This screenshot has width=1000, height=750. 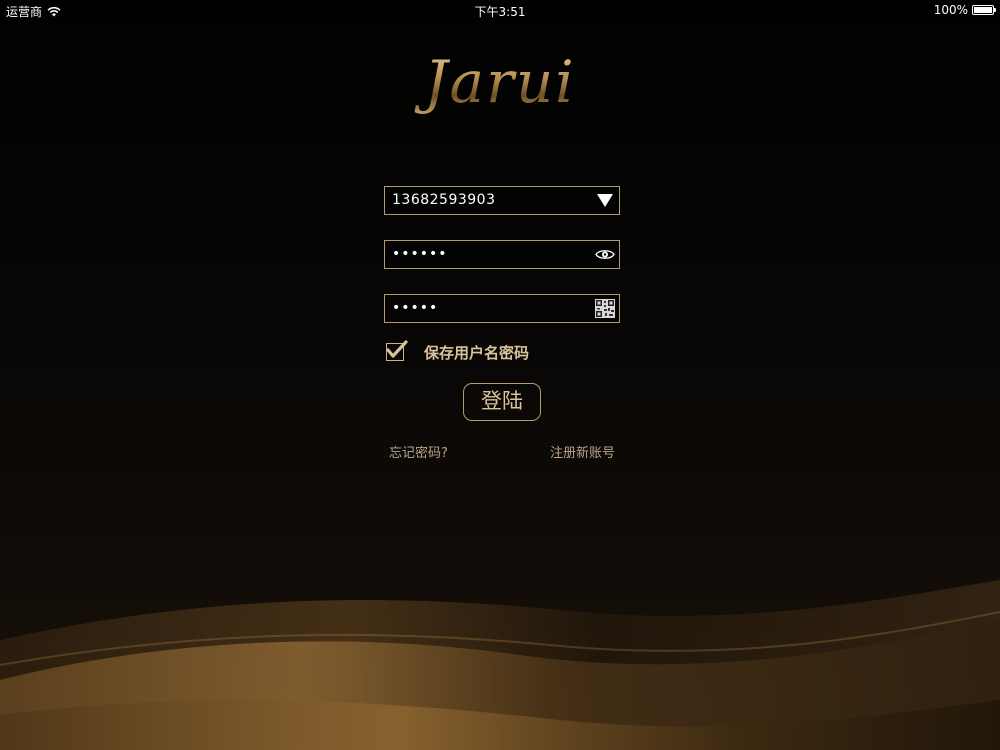 What do you see at coordinates (418, 454) in the screenshot?
I see `forgot-password-link: 忘记密码?` at bounding box center [418, 454].